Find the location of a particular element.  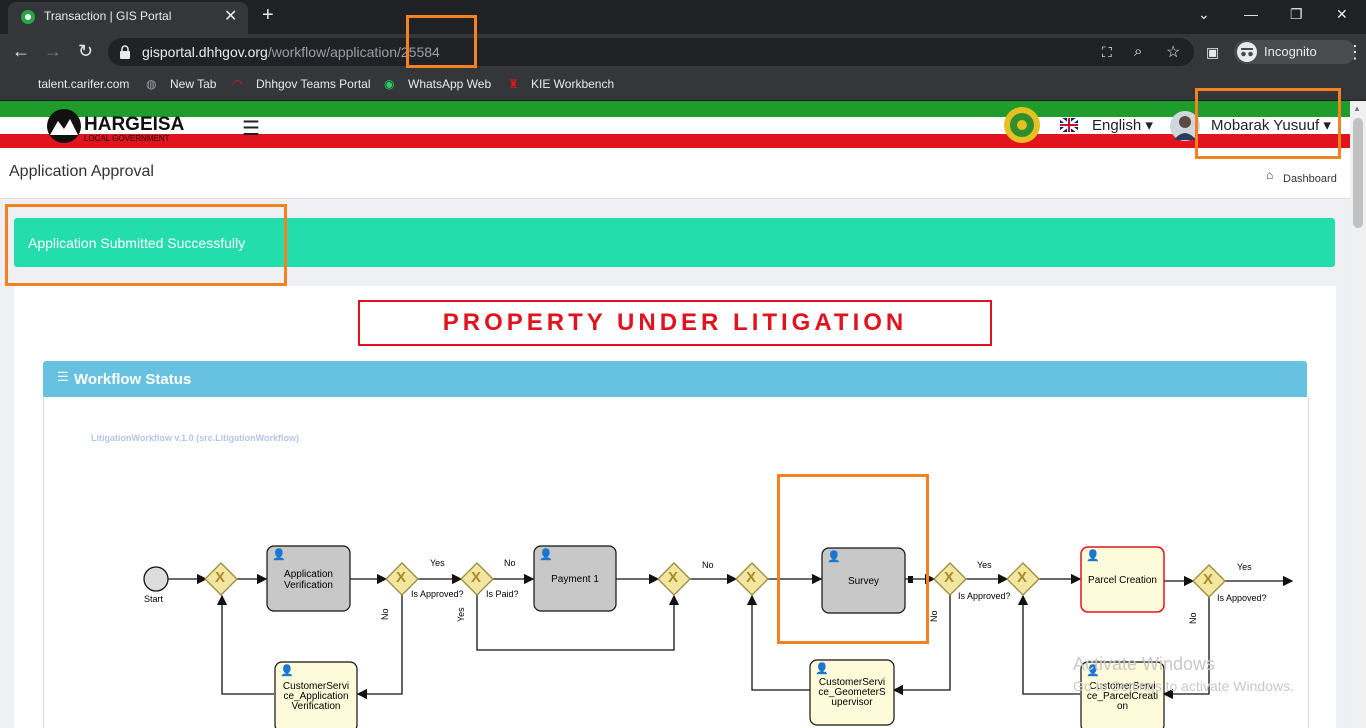

task-parcel-creation: Parcel Creation is located at coordinates (1122, 580).